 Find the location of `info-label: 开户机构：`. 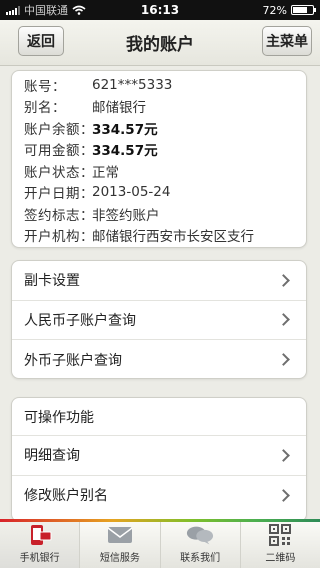

info-label: 开户机构： is located at coordinates (59, 237).